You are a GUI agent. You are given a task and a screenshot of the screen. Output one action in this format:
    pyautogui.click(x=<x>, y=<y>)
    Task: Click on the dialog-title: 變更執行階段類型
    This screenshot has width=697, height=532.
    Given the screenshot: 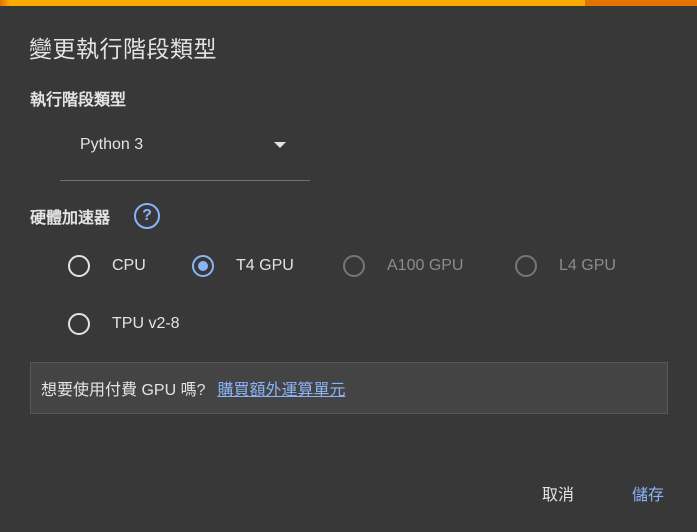 What is the action you would take?
    pyautogui.click(x=123, y=50)
    